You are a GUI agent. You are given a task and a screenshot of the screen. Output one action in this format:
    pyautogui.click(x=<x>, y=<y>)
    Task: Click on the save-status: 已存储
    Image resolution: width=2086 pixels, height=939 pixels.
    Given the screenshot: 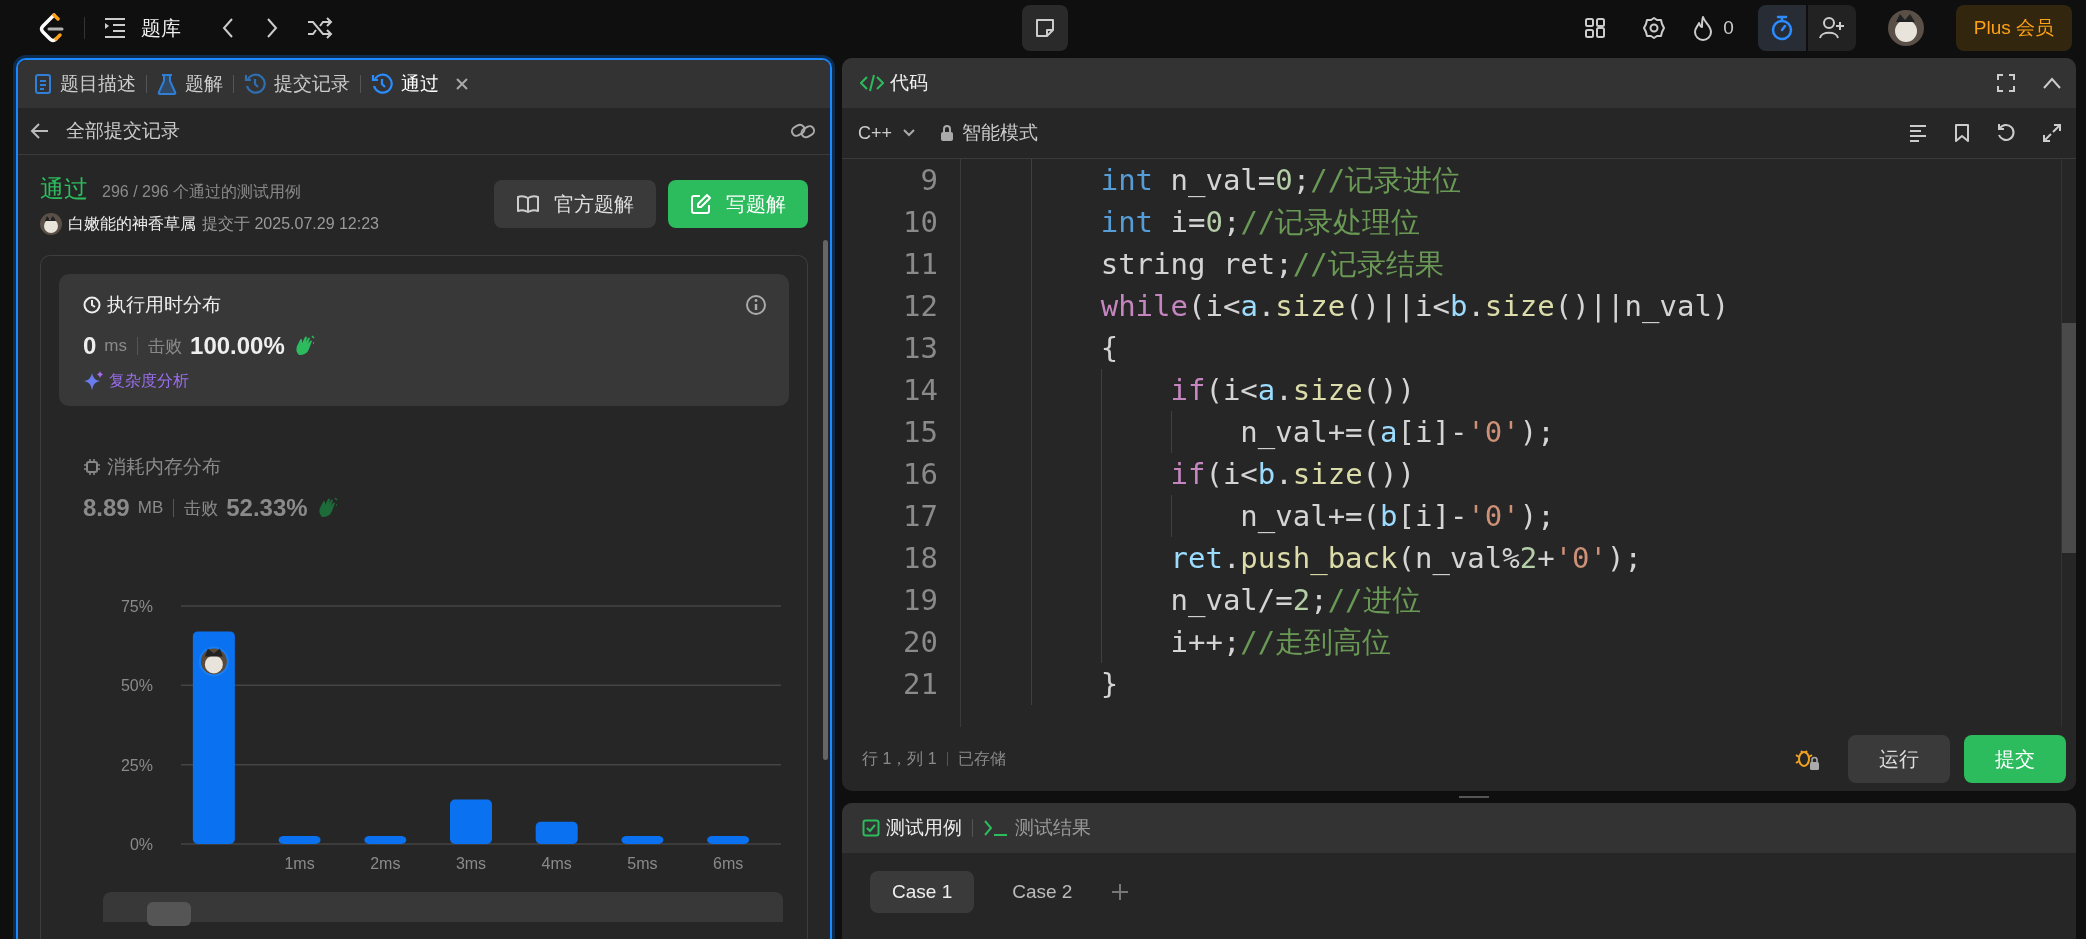 What is the action you would take?
    pyautogui.click(x=981, y=758)
    